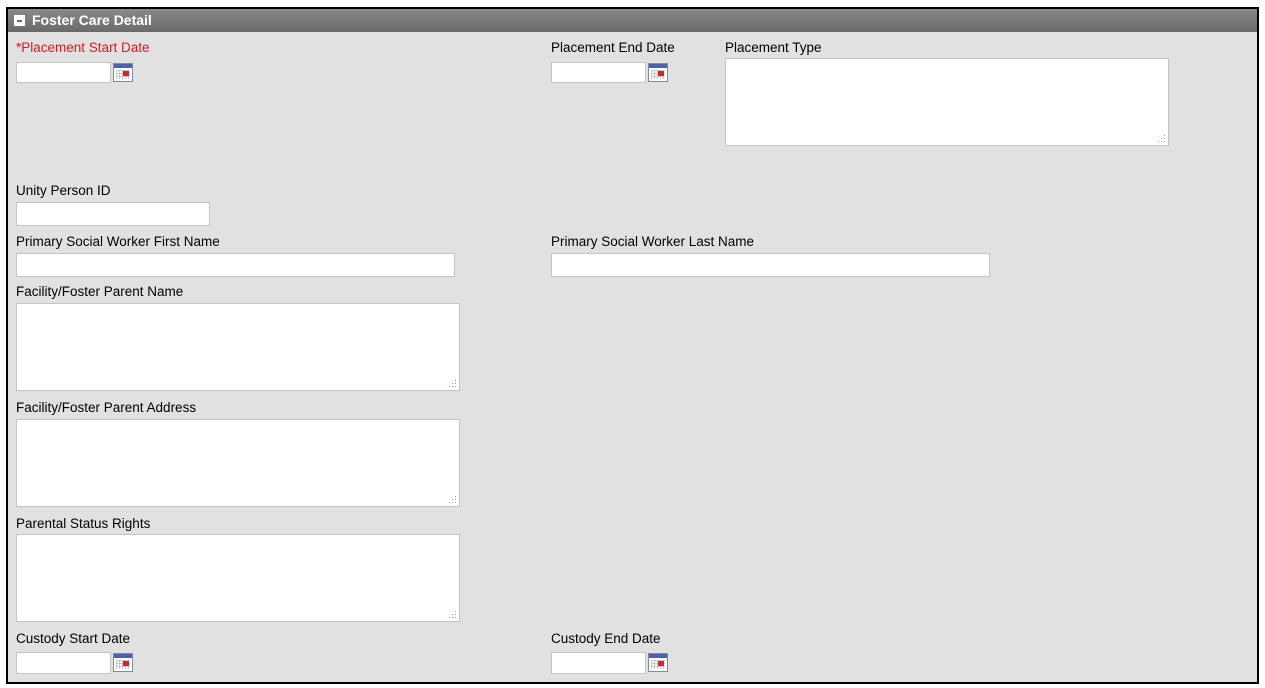 This screenshot has height=688, width=1265. I want to click on custody-end-date-label: Custody End Date, so click(606, 638).